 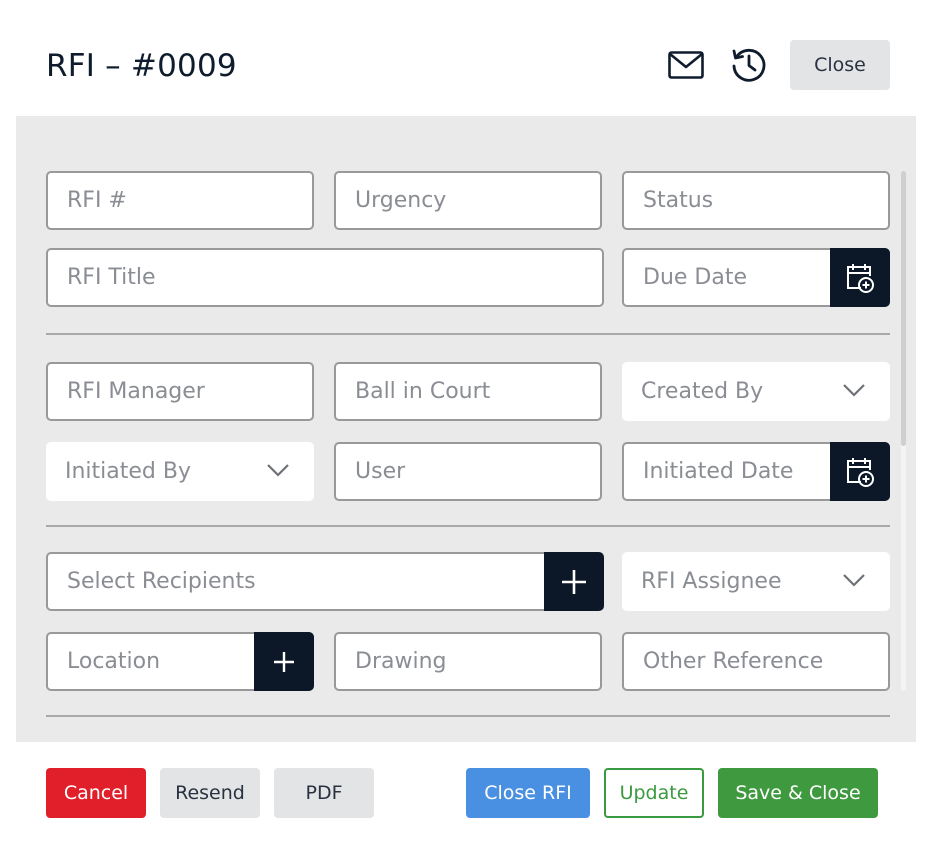 What do you see at coordinates (728, 471) in the screenshot?
I see `initiated-date-input` at bounding box center [728, 471].